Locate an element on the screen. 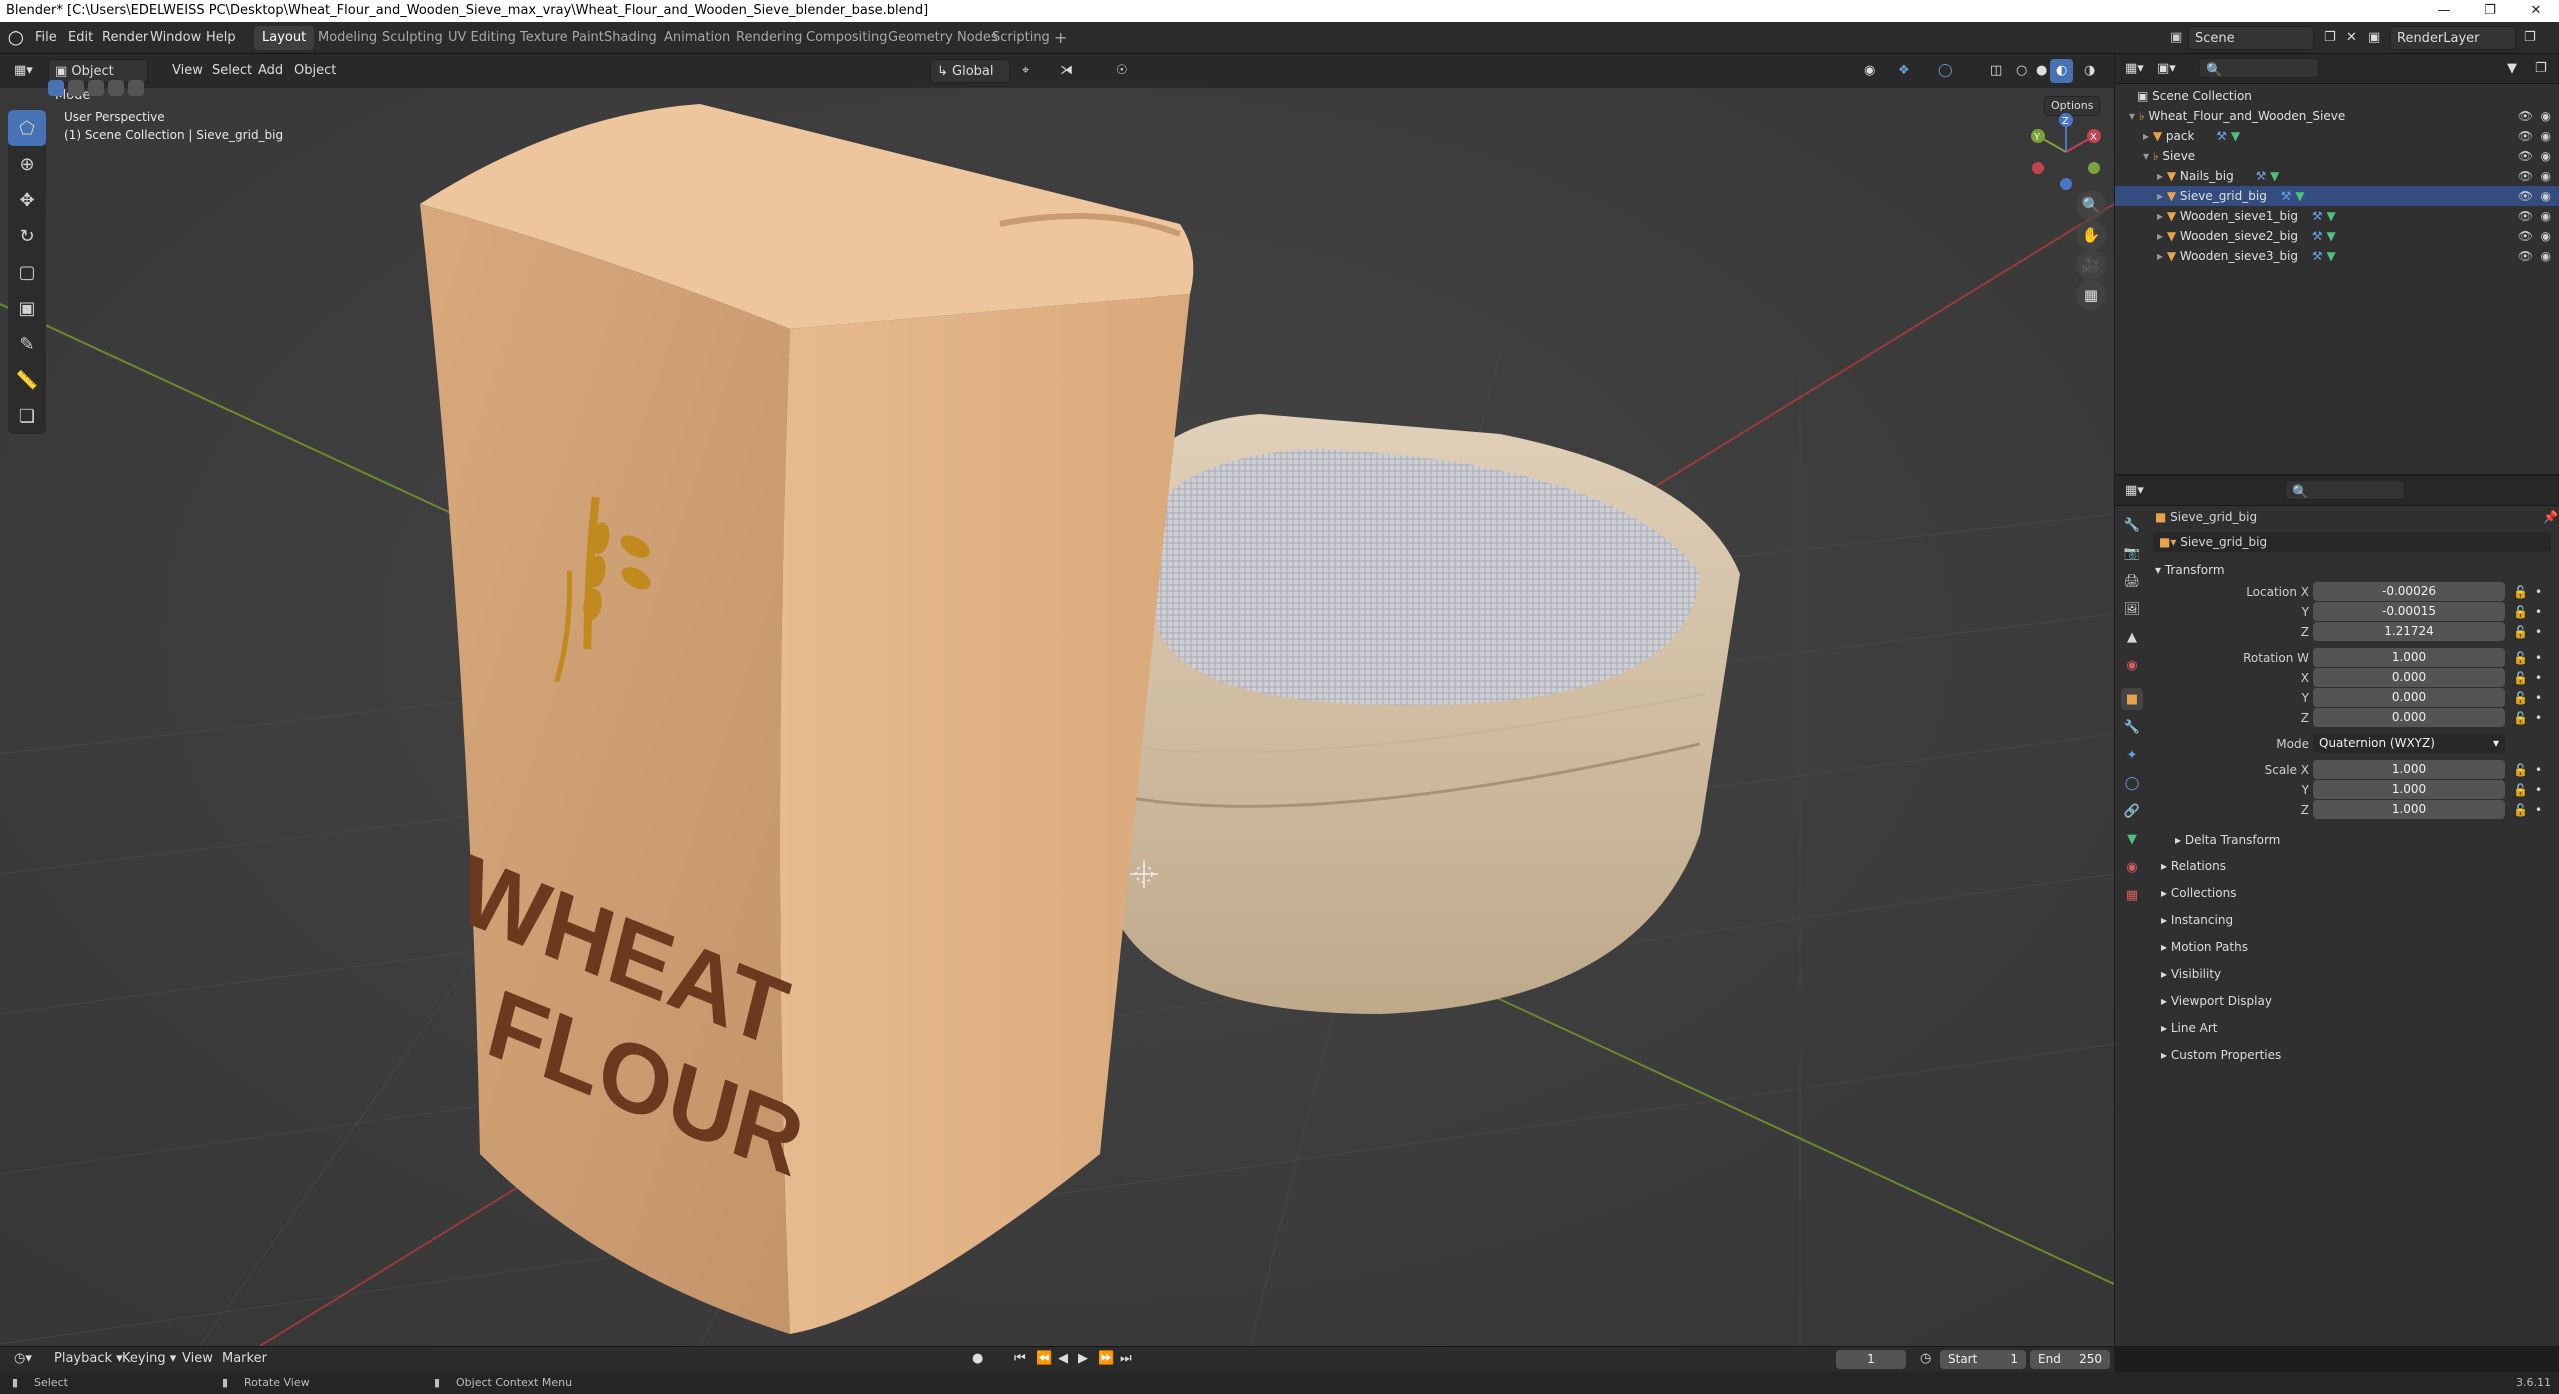  visibility-panel: ▸ Visibility is located at coordinates (2356, 974).